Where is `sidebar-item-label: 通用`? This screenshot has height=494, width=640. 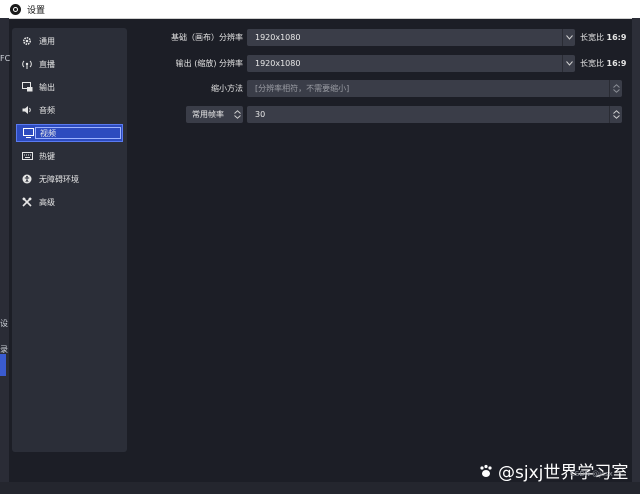
sidebar-item-label: 通用 is located at coordinates (47, 41).